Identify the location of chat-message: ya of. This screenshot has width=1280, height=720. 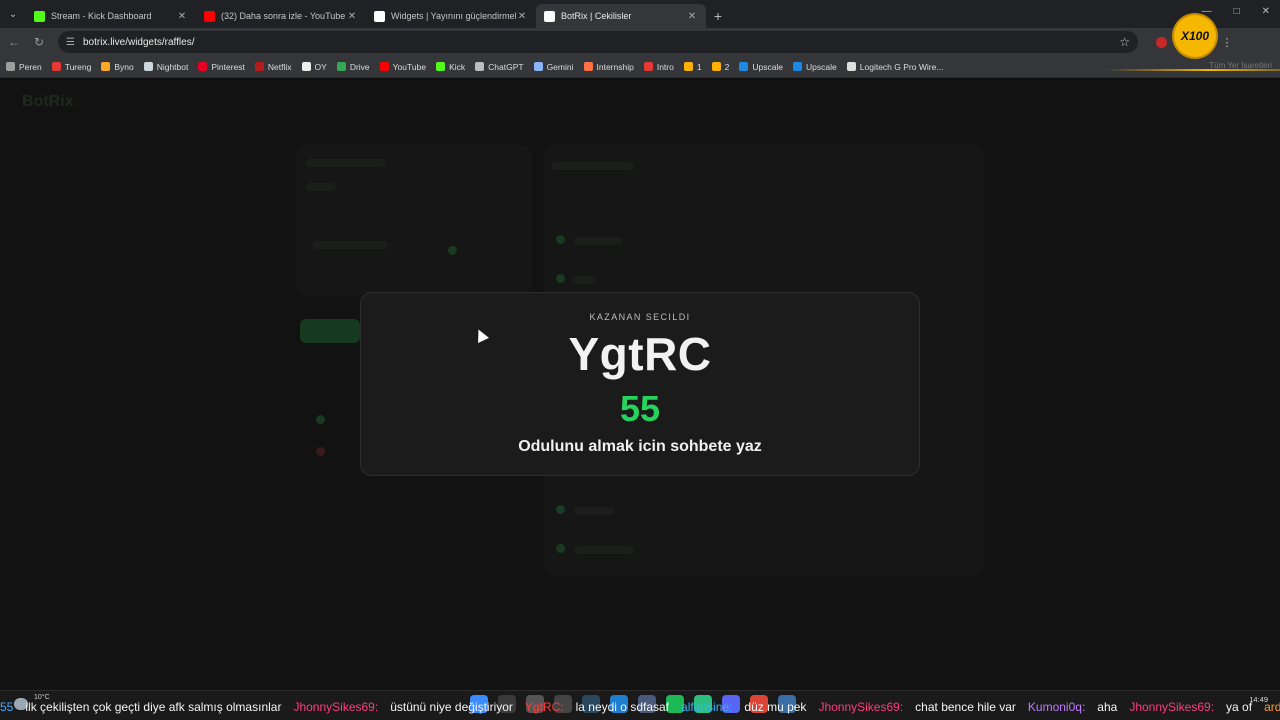
(1239, 707).